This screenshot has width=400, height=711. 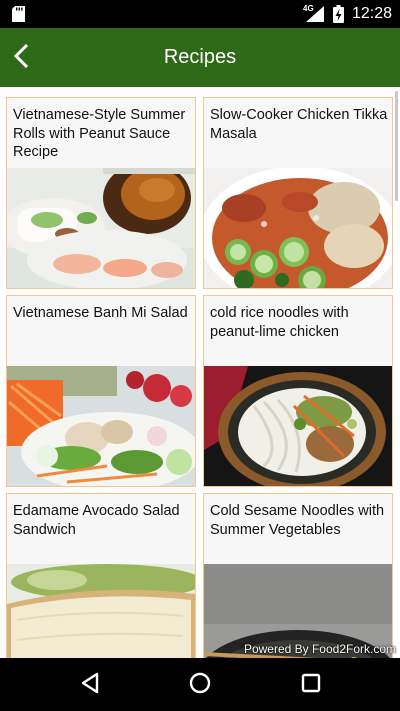 What do you see at coordinates (319, 649) in the screenshot?
I see `powered-by-watermark: Powered By Food2Fork.com` at bounding box center [319, 649].